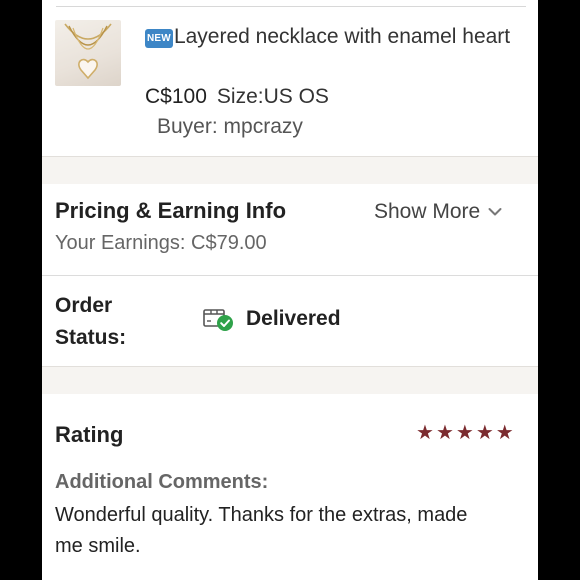  What do you see at coordinates (91, 321) in the screenshot?
I see `order-status-label: Order Status:` at bounding box center [91, 321].